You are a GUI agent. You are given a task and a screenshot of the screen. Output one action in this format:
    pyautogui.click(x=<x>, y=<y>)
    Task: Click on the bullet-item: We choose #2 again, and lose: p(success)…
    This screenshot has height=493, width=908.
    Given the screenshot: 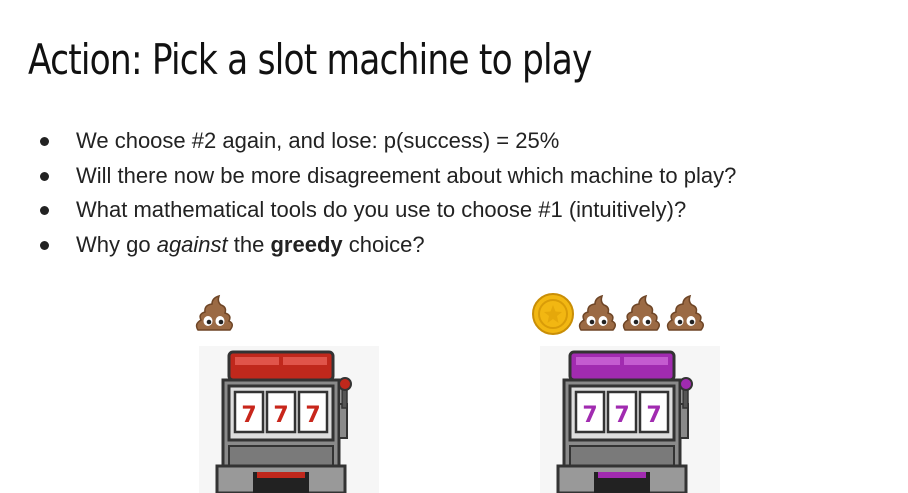 What is the action you would take?
    pyautogui.click(x=468, y=141)
    